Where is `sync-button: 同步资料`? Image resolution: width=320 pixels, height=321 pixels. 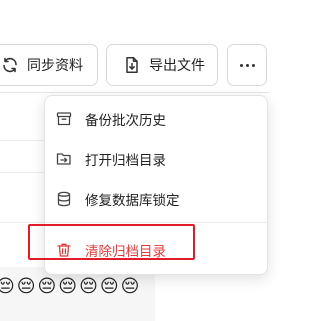 sync-button: 同步资料 is located at coordinates (49, 65).